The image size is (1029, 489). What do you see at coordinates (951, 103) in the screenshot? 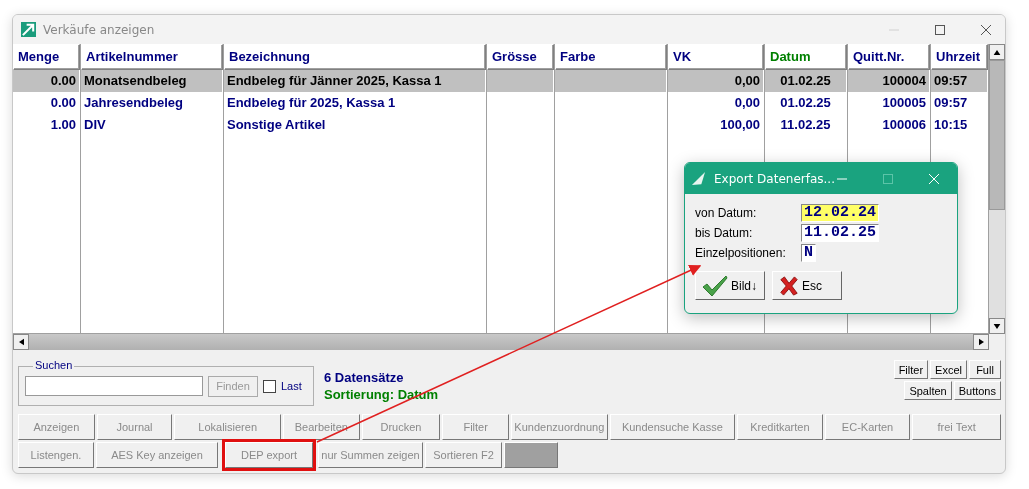
I see `table-cell-text: 09:57` at bounding box center [951, 103].